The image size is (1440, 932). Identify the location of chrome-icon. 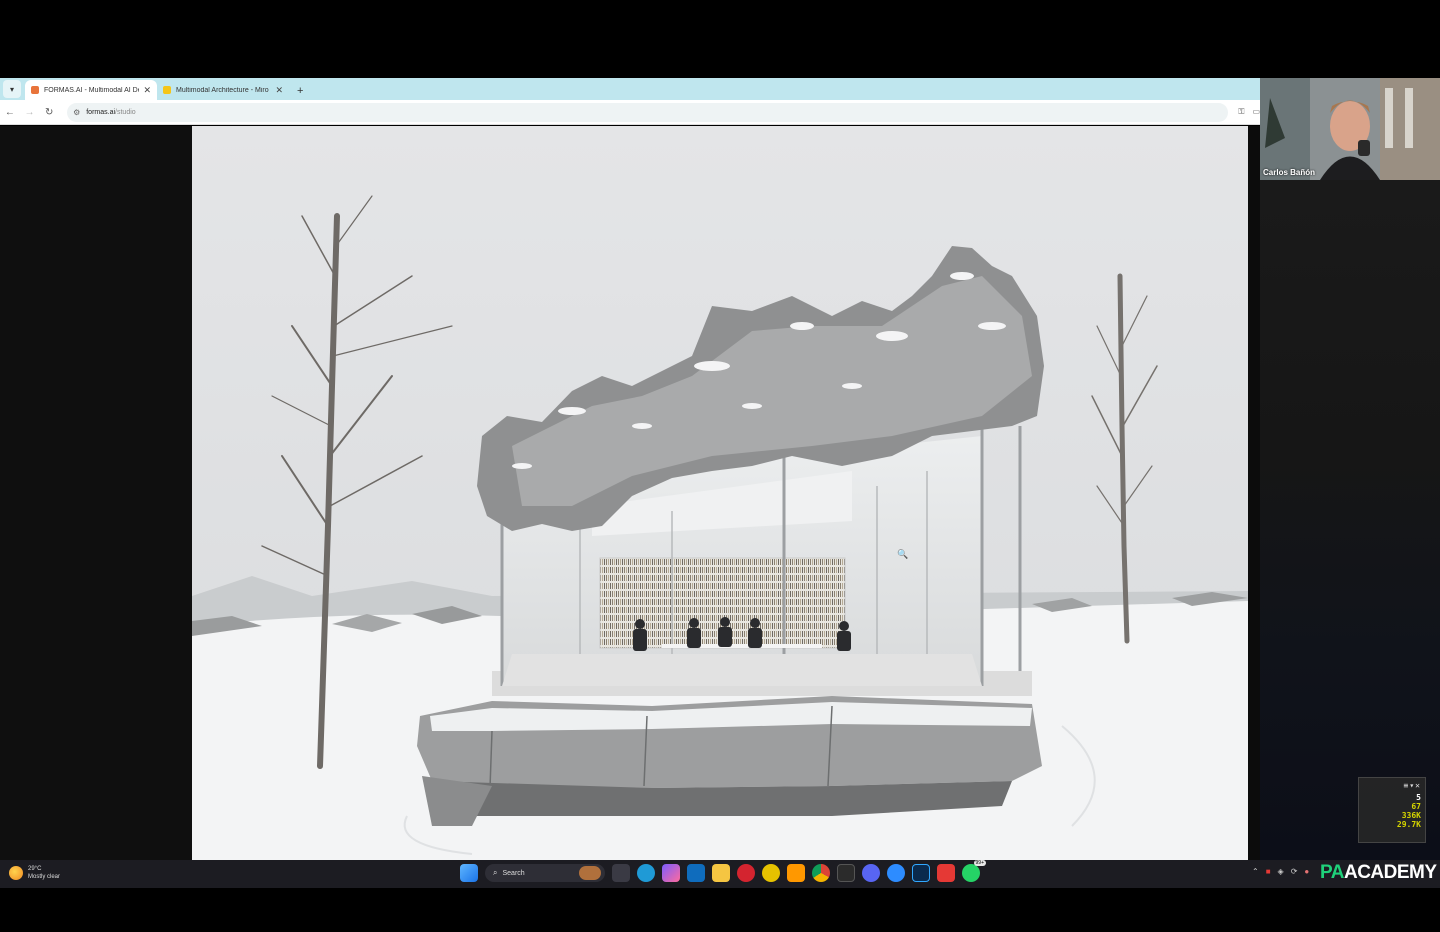
(821, 873).